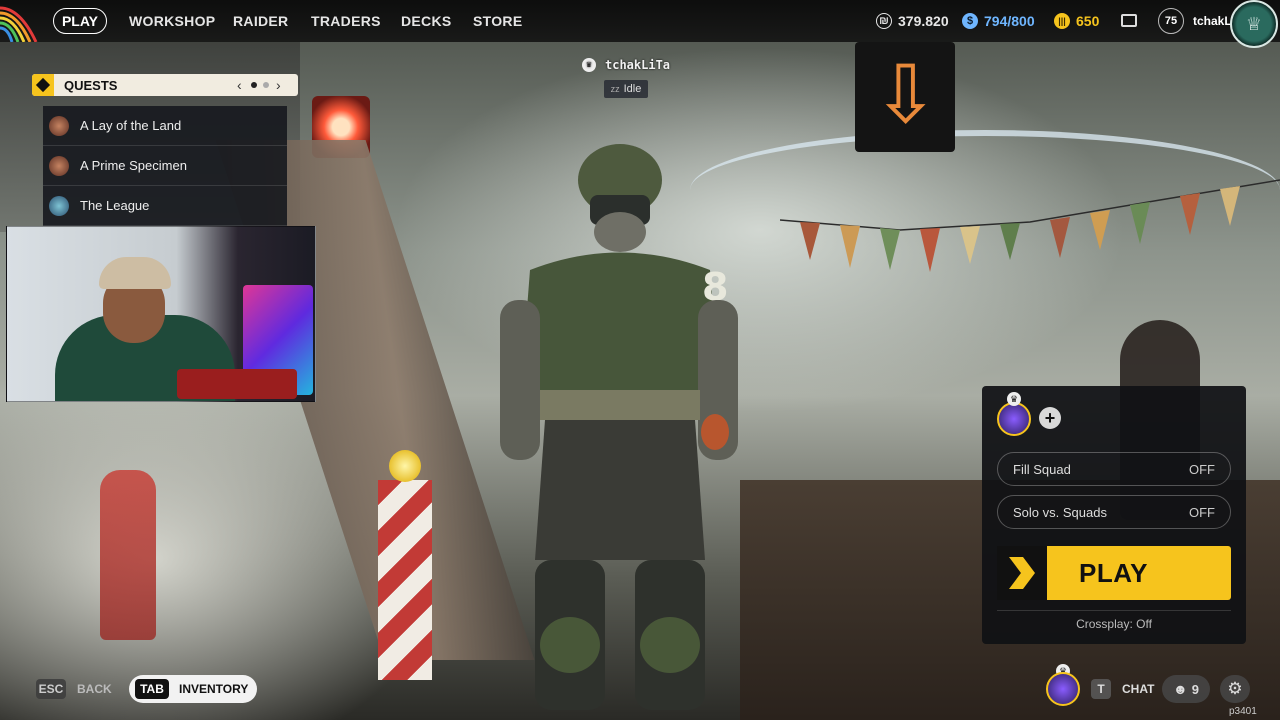 The width and height of the screenshot is (1280, 720). I want to click on quests-panel-header: QUESTS ‹ ›, so click(165, 85).